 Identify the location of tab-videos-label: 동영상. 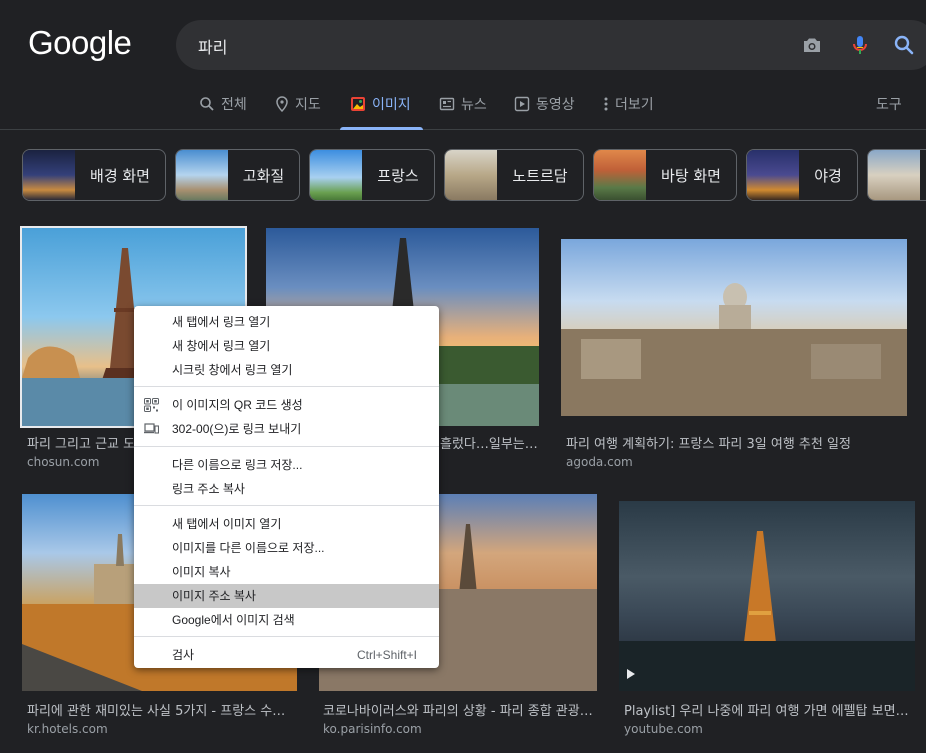
(555, 105).